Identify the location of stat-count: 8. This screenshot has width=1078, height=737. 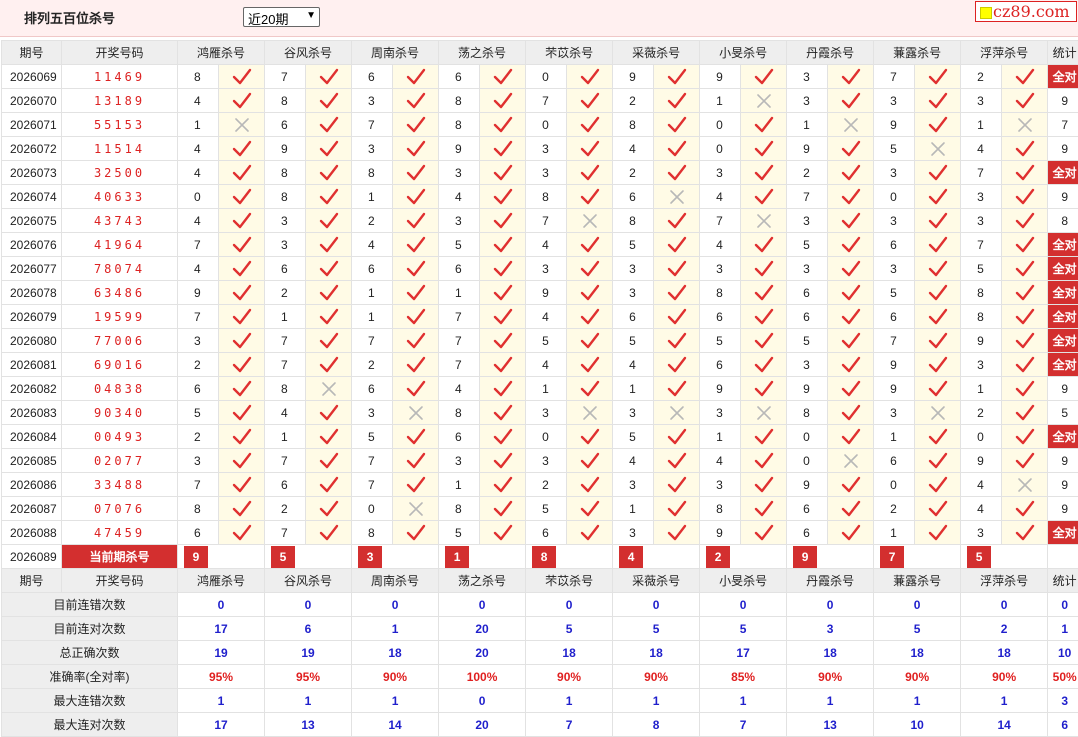
(1062, 220).